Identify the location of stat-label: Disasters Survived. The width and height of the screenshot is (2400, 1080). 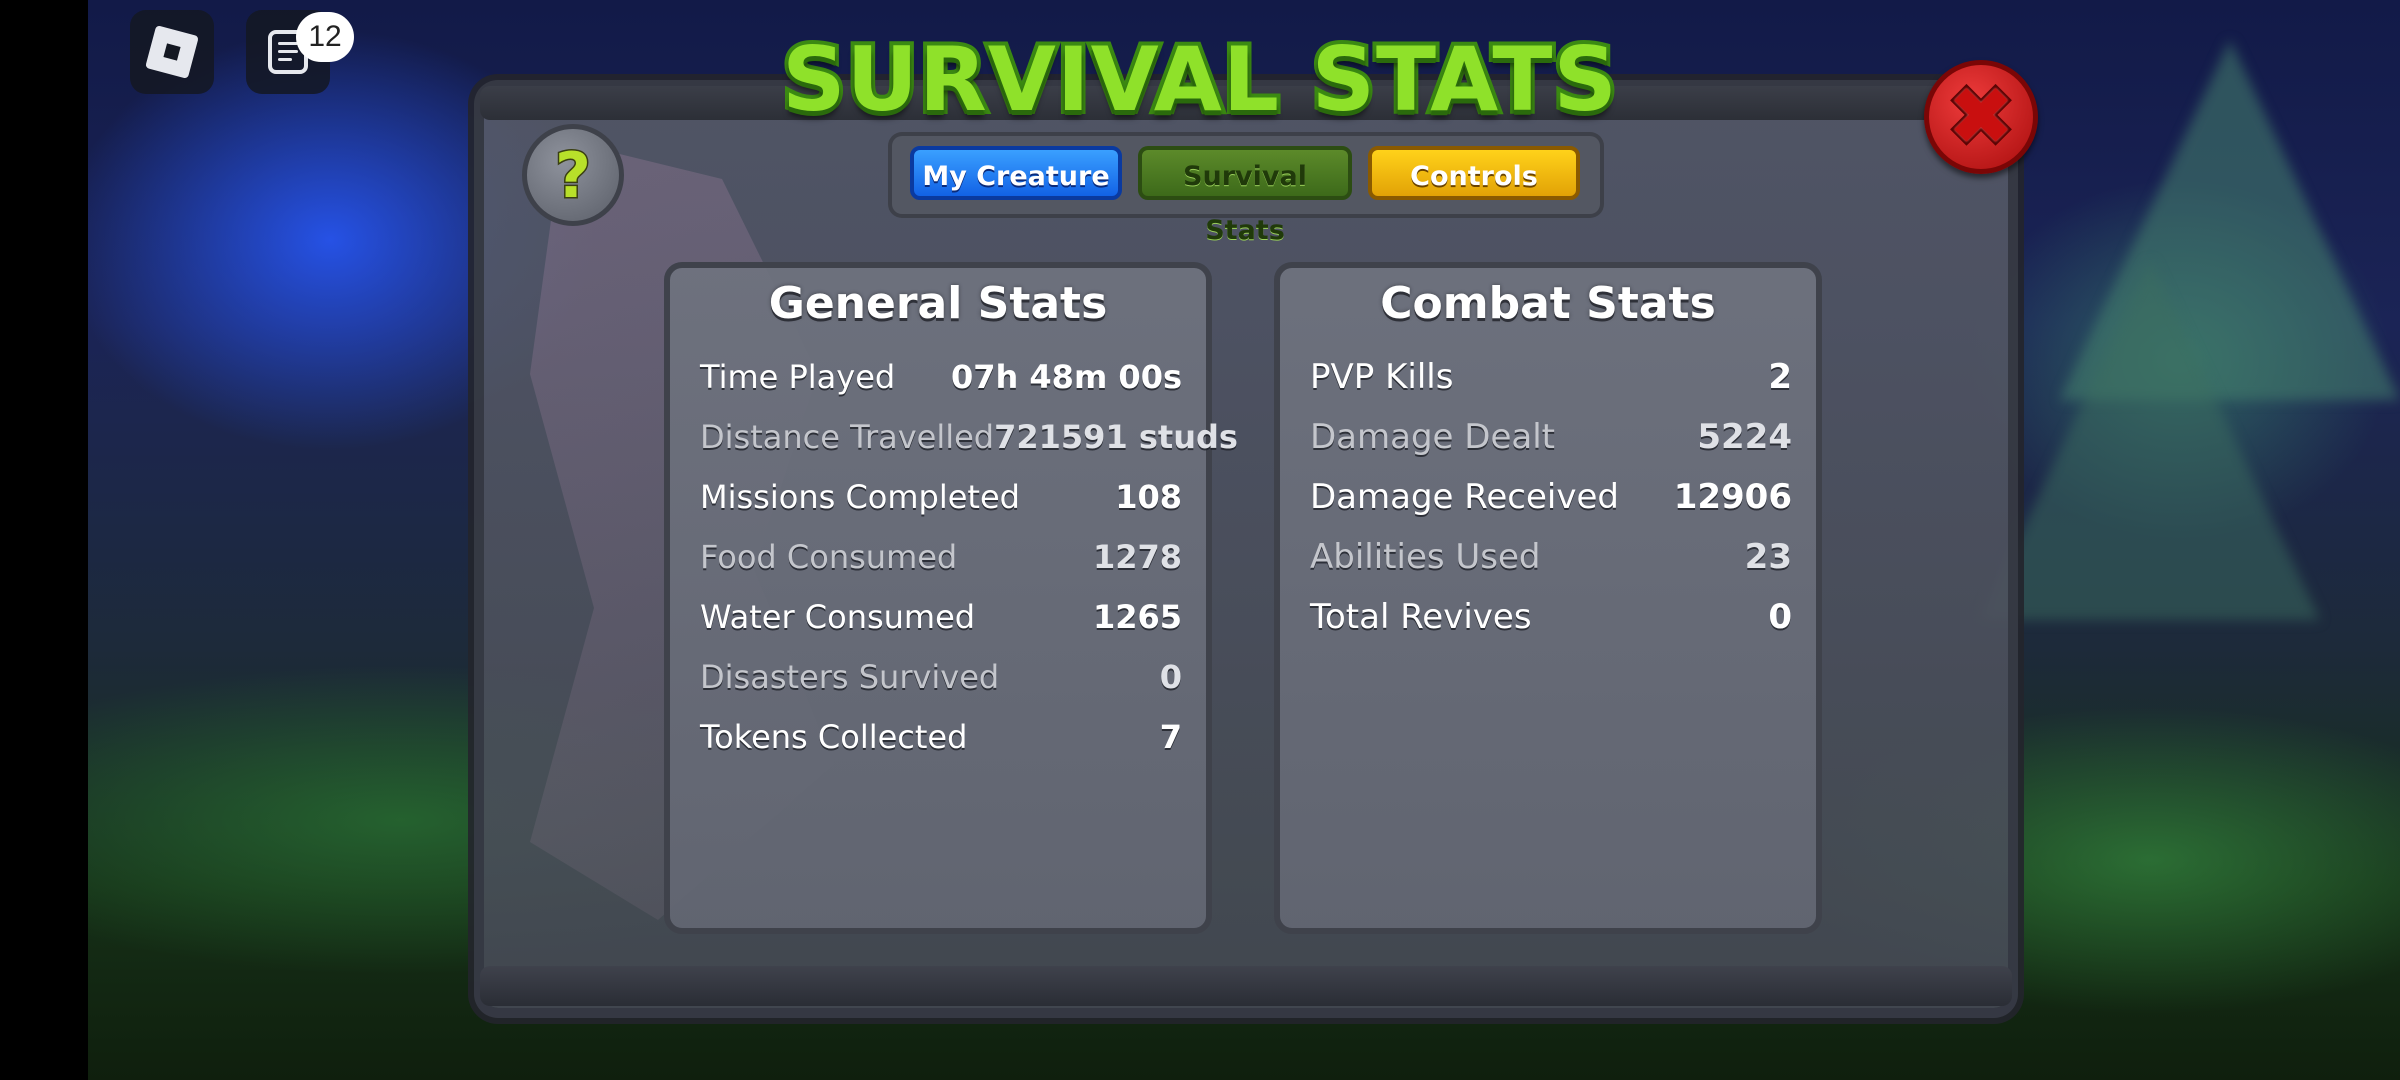
(850, 677).